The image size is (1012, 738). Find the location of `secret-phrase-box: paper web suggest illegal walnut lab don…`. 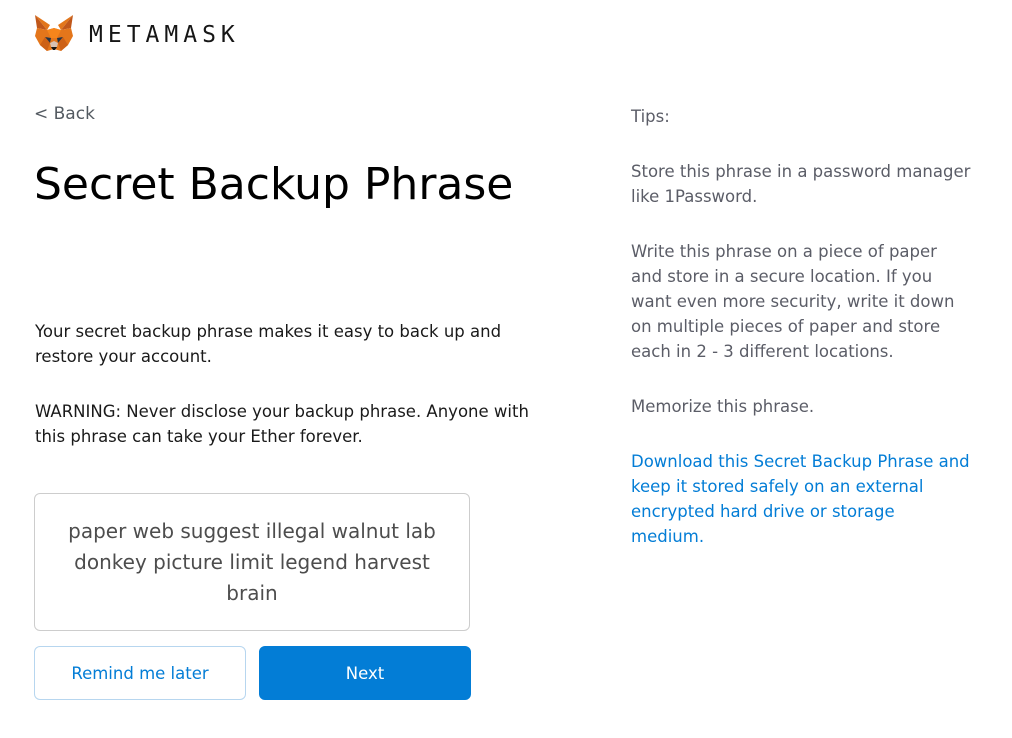

secret-phrase-box: paper web suggest illegal walnut lab don… is located at coordinates (252, 562).